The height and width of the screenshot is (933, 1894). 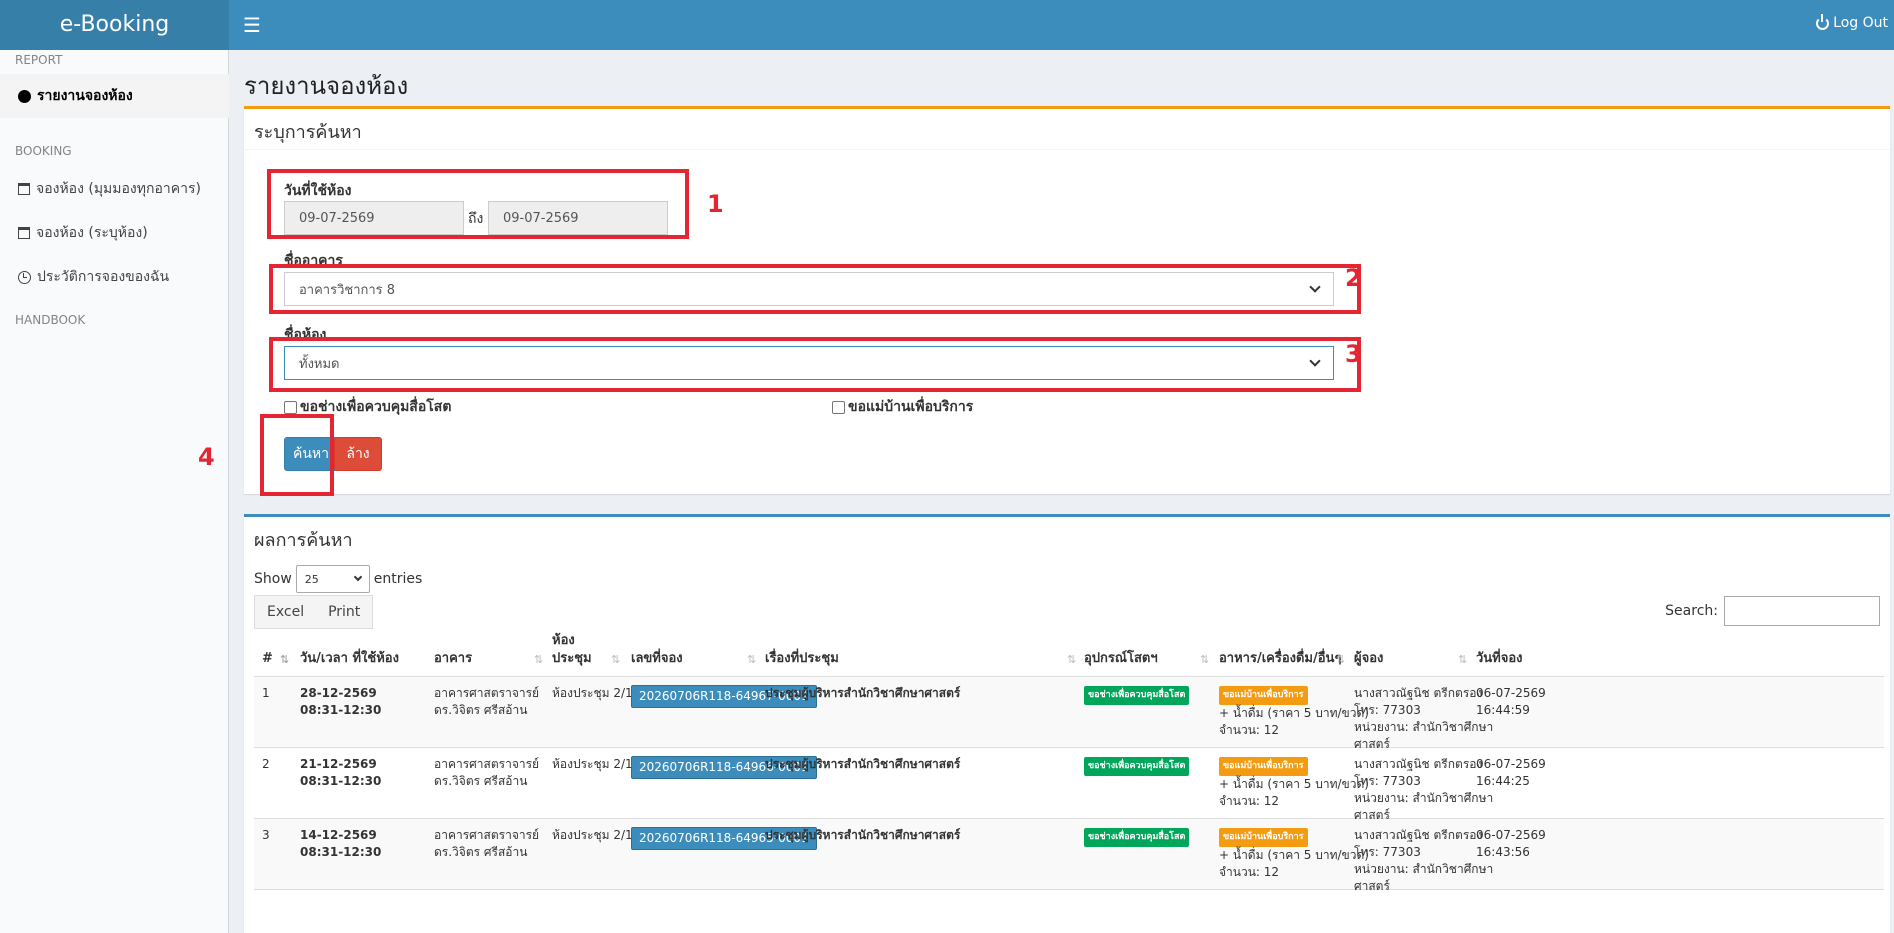 I want to click on col-header-building: อาคาร, so click(x=453, y=659).